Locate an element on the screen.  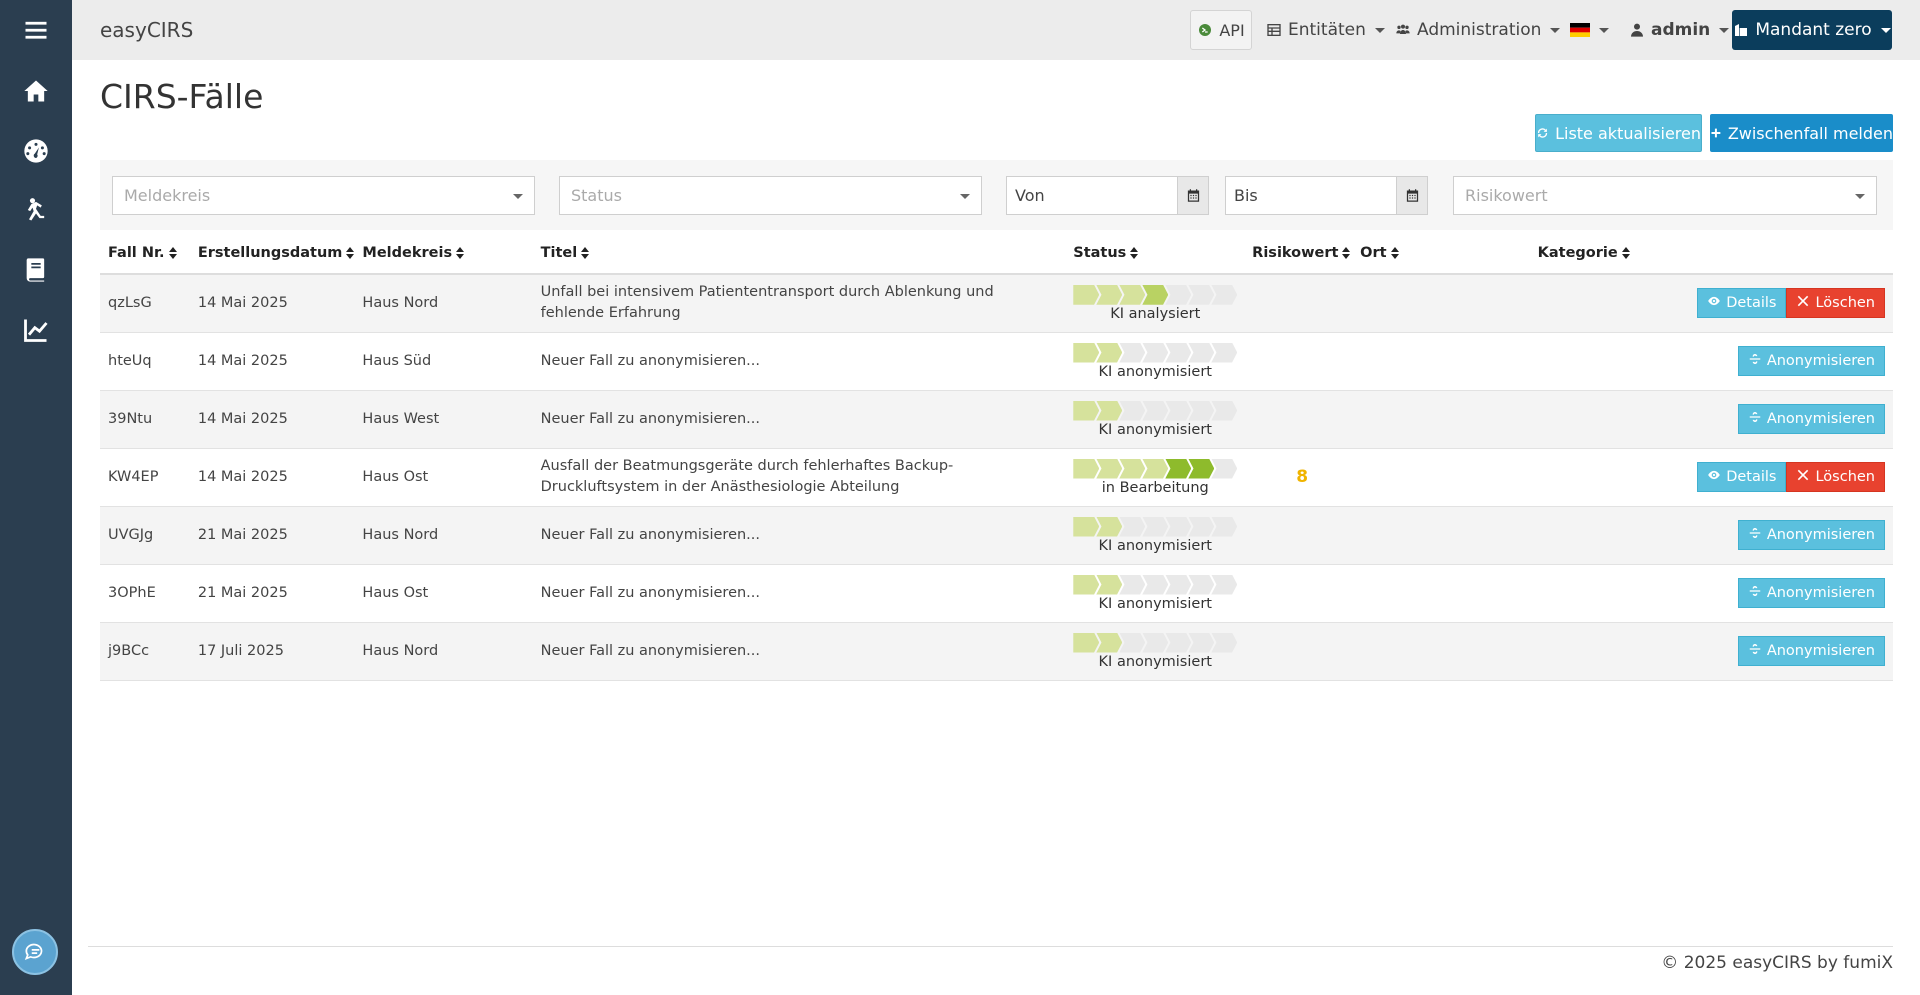
date-from-input: Von is located at coordinates (1092, 195).